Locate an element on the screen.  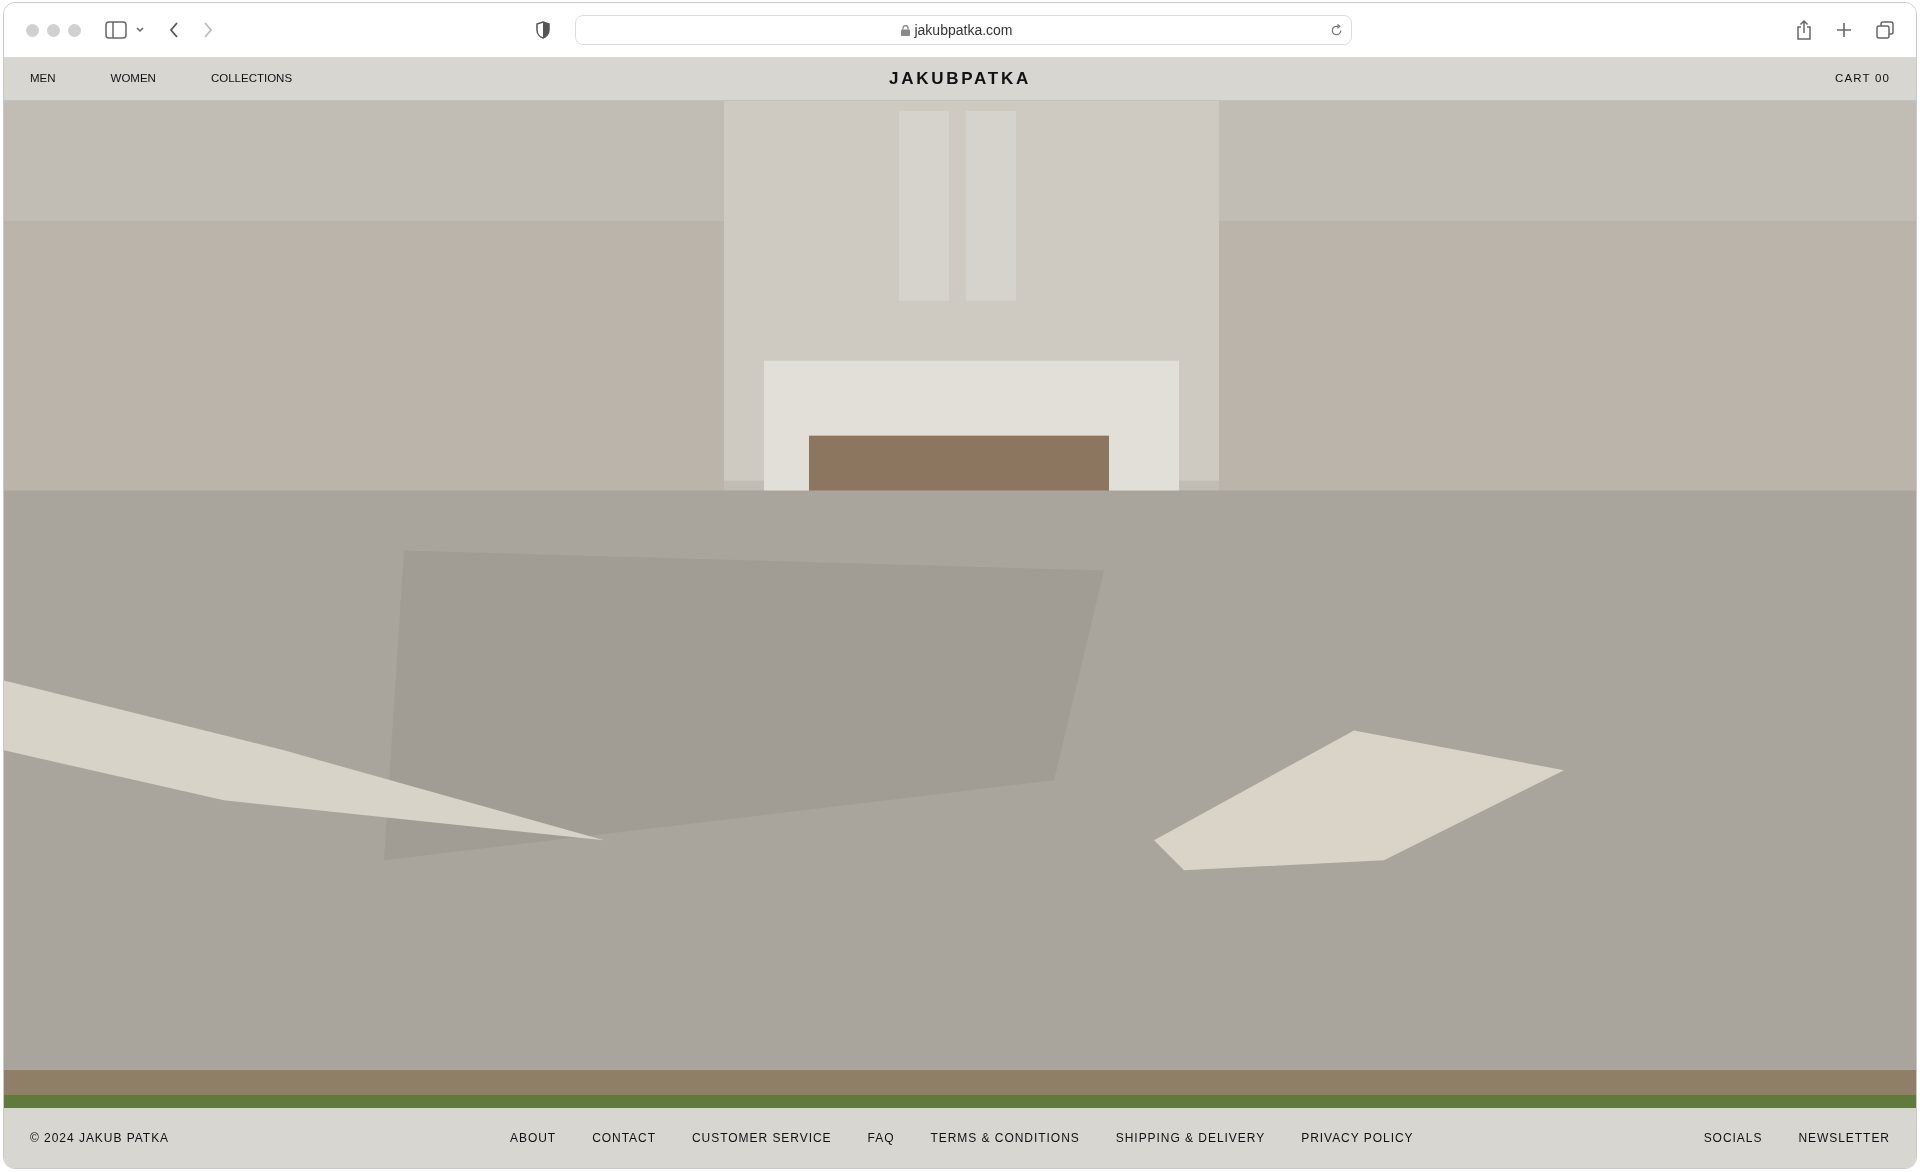
sidebar-icon is located at coordinates (116, 30).